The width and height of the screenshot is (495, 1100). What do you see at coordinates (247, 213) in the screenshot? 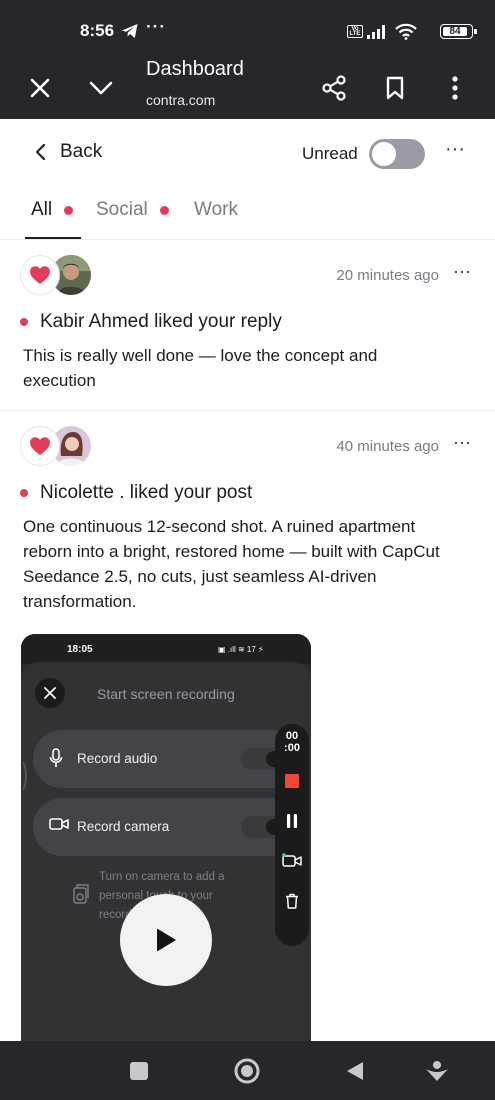
I see `filter-tabs: All Social Work` at bounding box center [247, 213].